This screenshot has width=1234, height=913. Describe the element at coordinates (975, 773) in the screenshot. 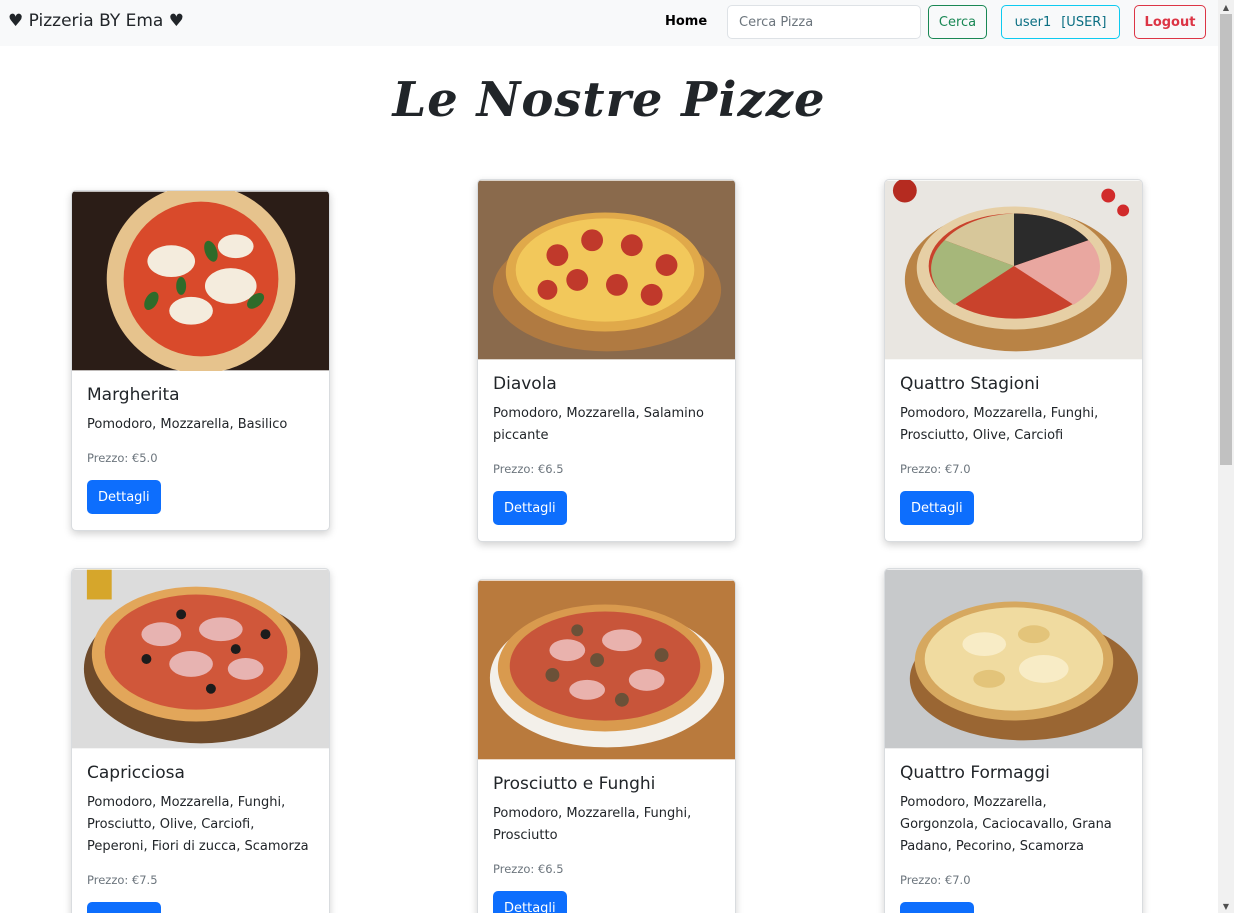

I see `pizza-name: Quattro Formaggi` at that location.